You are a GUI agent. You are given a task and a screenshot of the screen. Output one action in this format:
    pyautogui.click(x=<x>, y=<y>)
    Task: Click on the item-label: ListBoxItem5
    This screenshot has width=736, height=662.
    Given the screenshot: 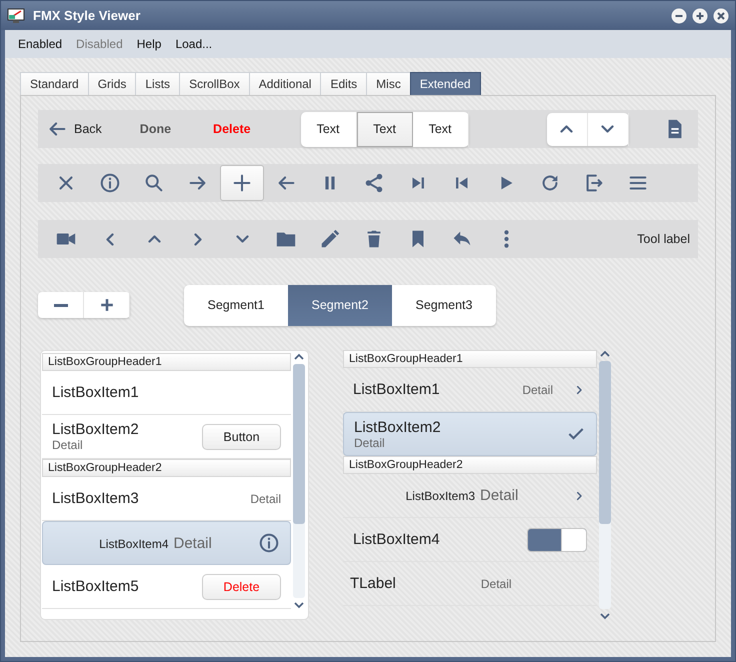 What is the action you would take?
    pyautogui.click(x=95, y=586)
    